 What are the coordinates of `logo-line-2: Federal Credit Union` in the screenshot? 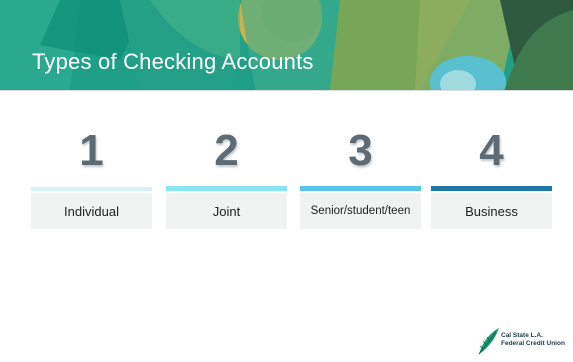 It's located at (533, 343).